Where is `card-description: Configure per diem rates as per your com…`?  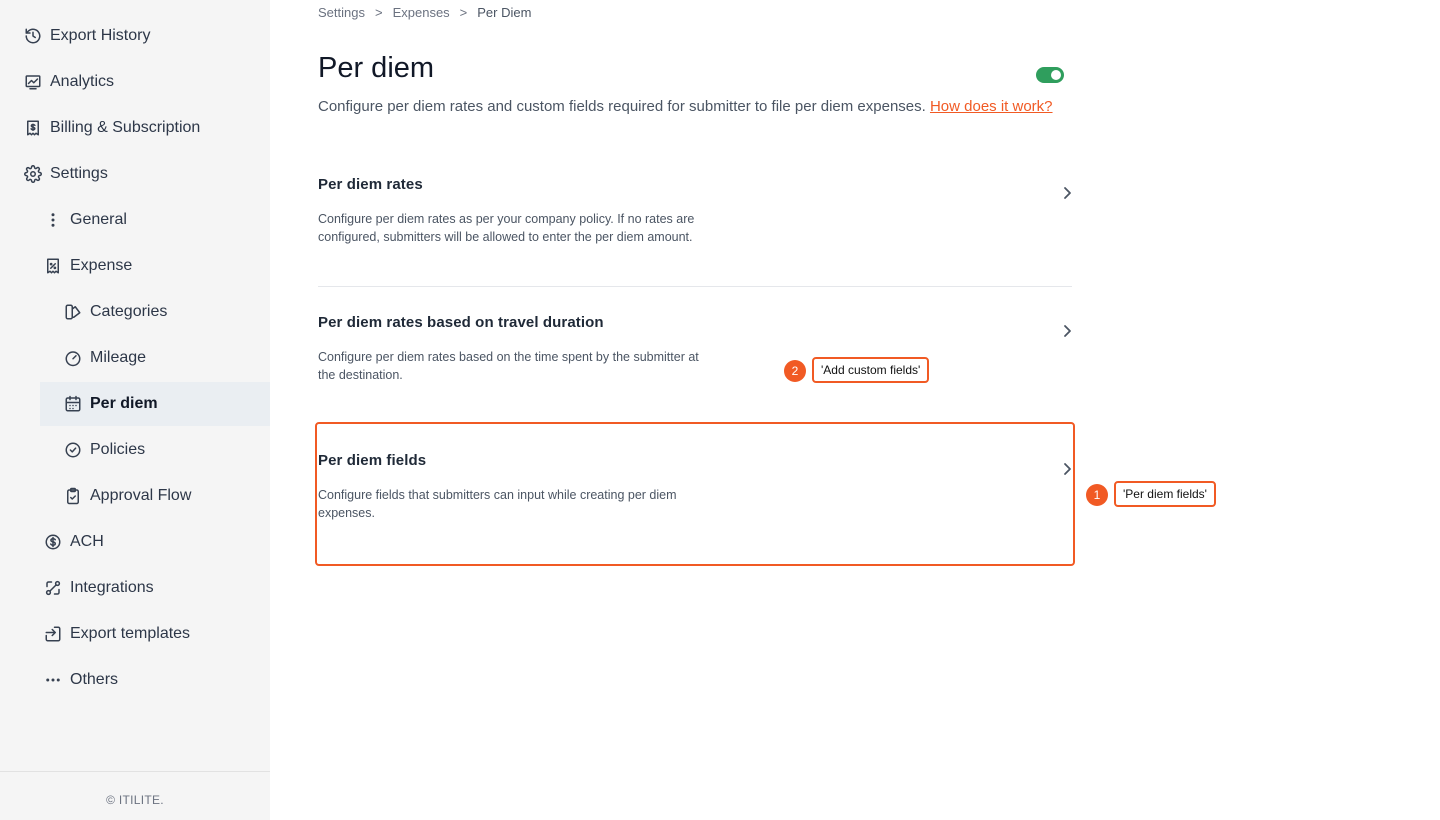 card-description: Configure per diem rates as per your com… is located at coordinates (506, 228).